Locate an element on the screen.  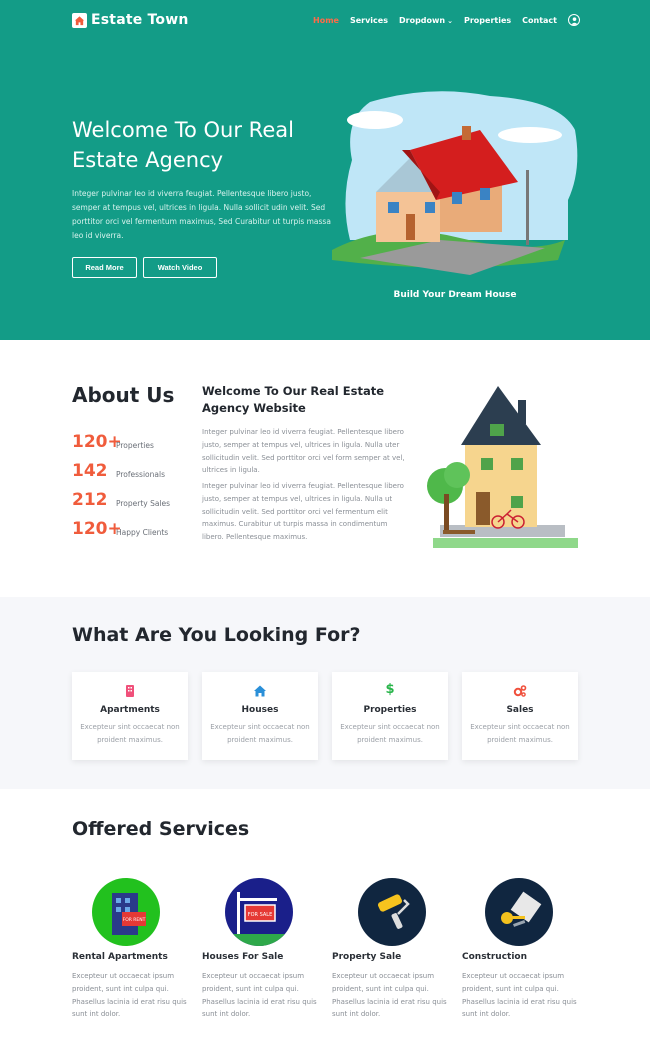
stat-label: Property Sales is located at coordinates (143, 503).